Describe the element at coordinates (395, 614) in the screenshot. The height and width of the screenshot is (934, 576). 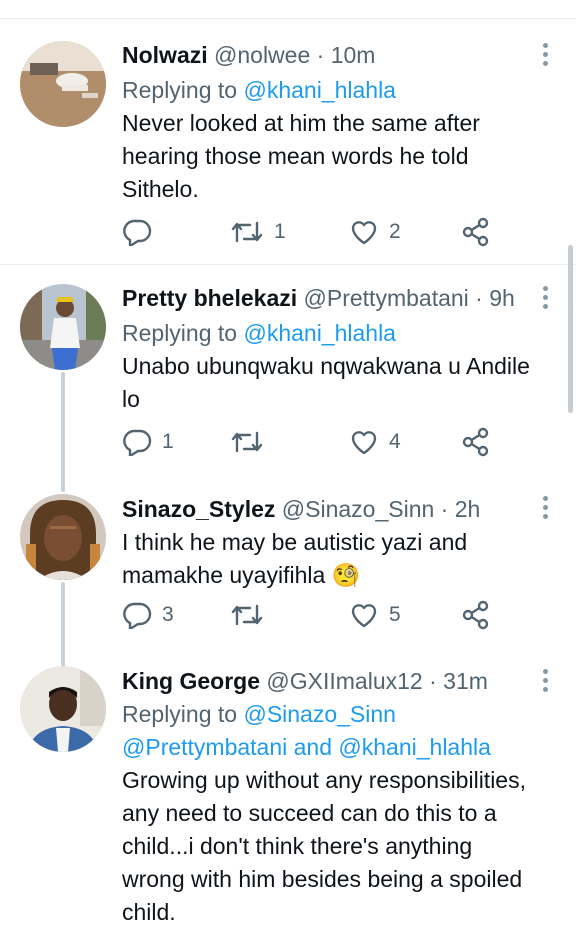
I see `like-count: 5` at that location.